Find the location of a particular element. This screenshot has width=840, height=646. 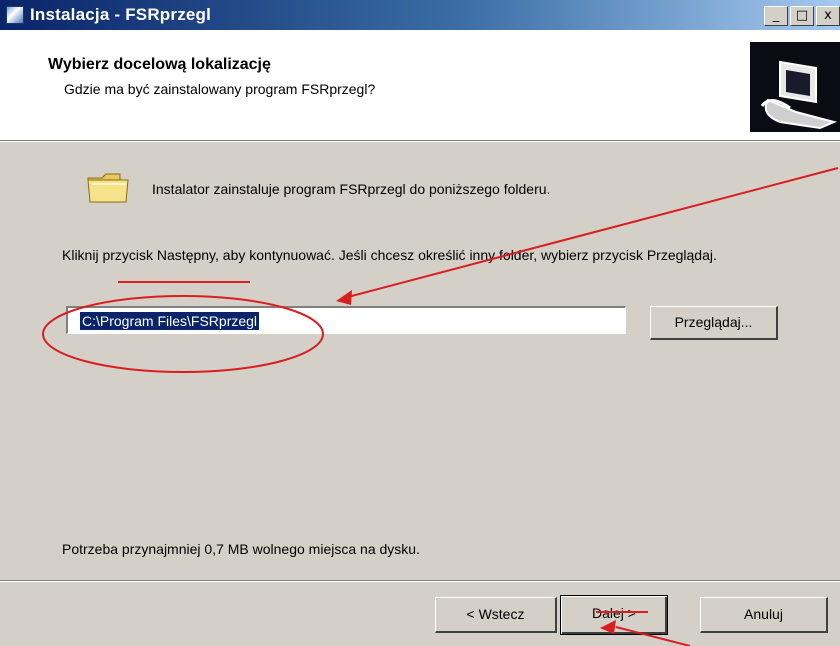

computer-install-icon is located at coordinates (795, 87).